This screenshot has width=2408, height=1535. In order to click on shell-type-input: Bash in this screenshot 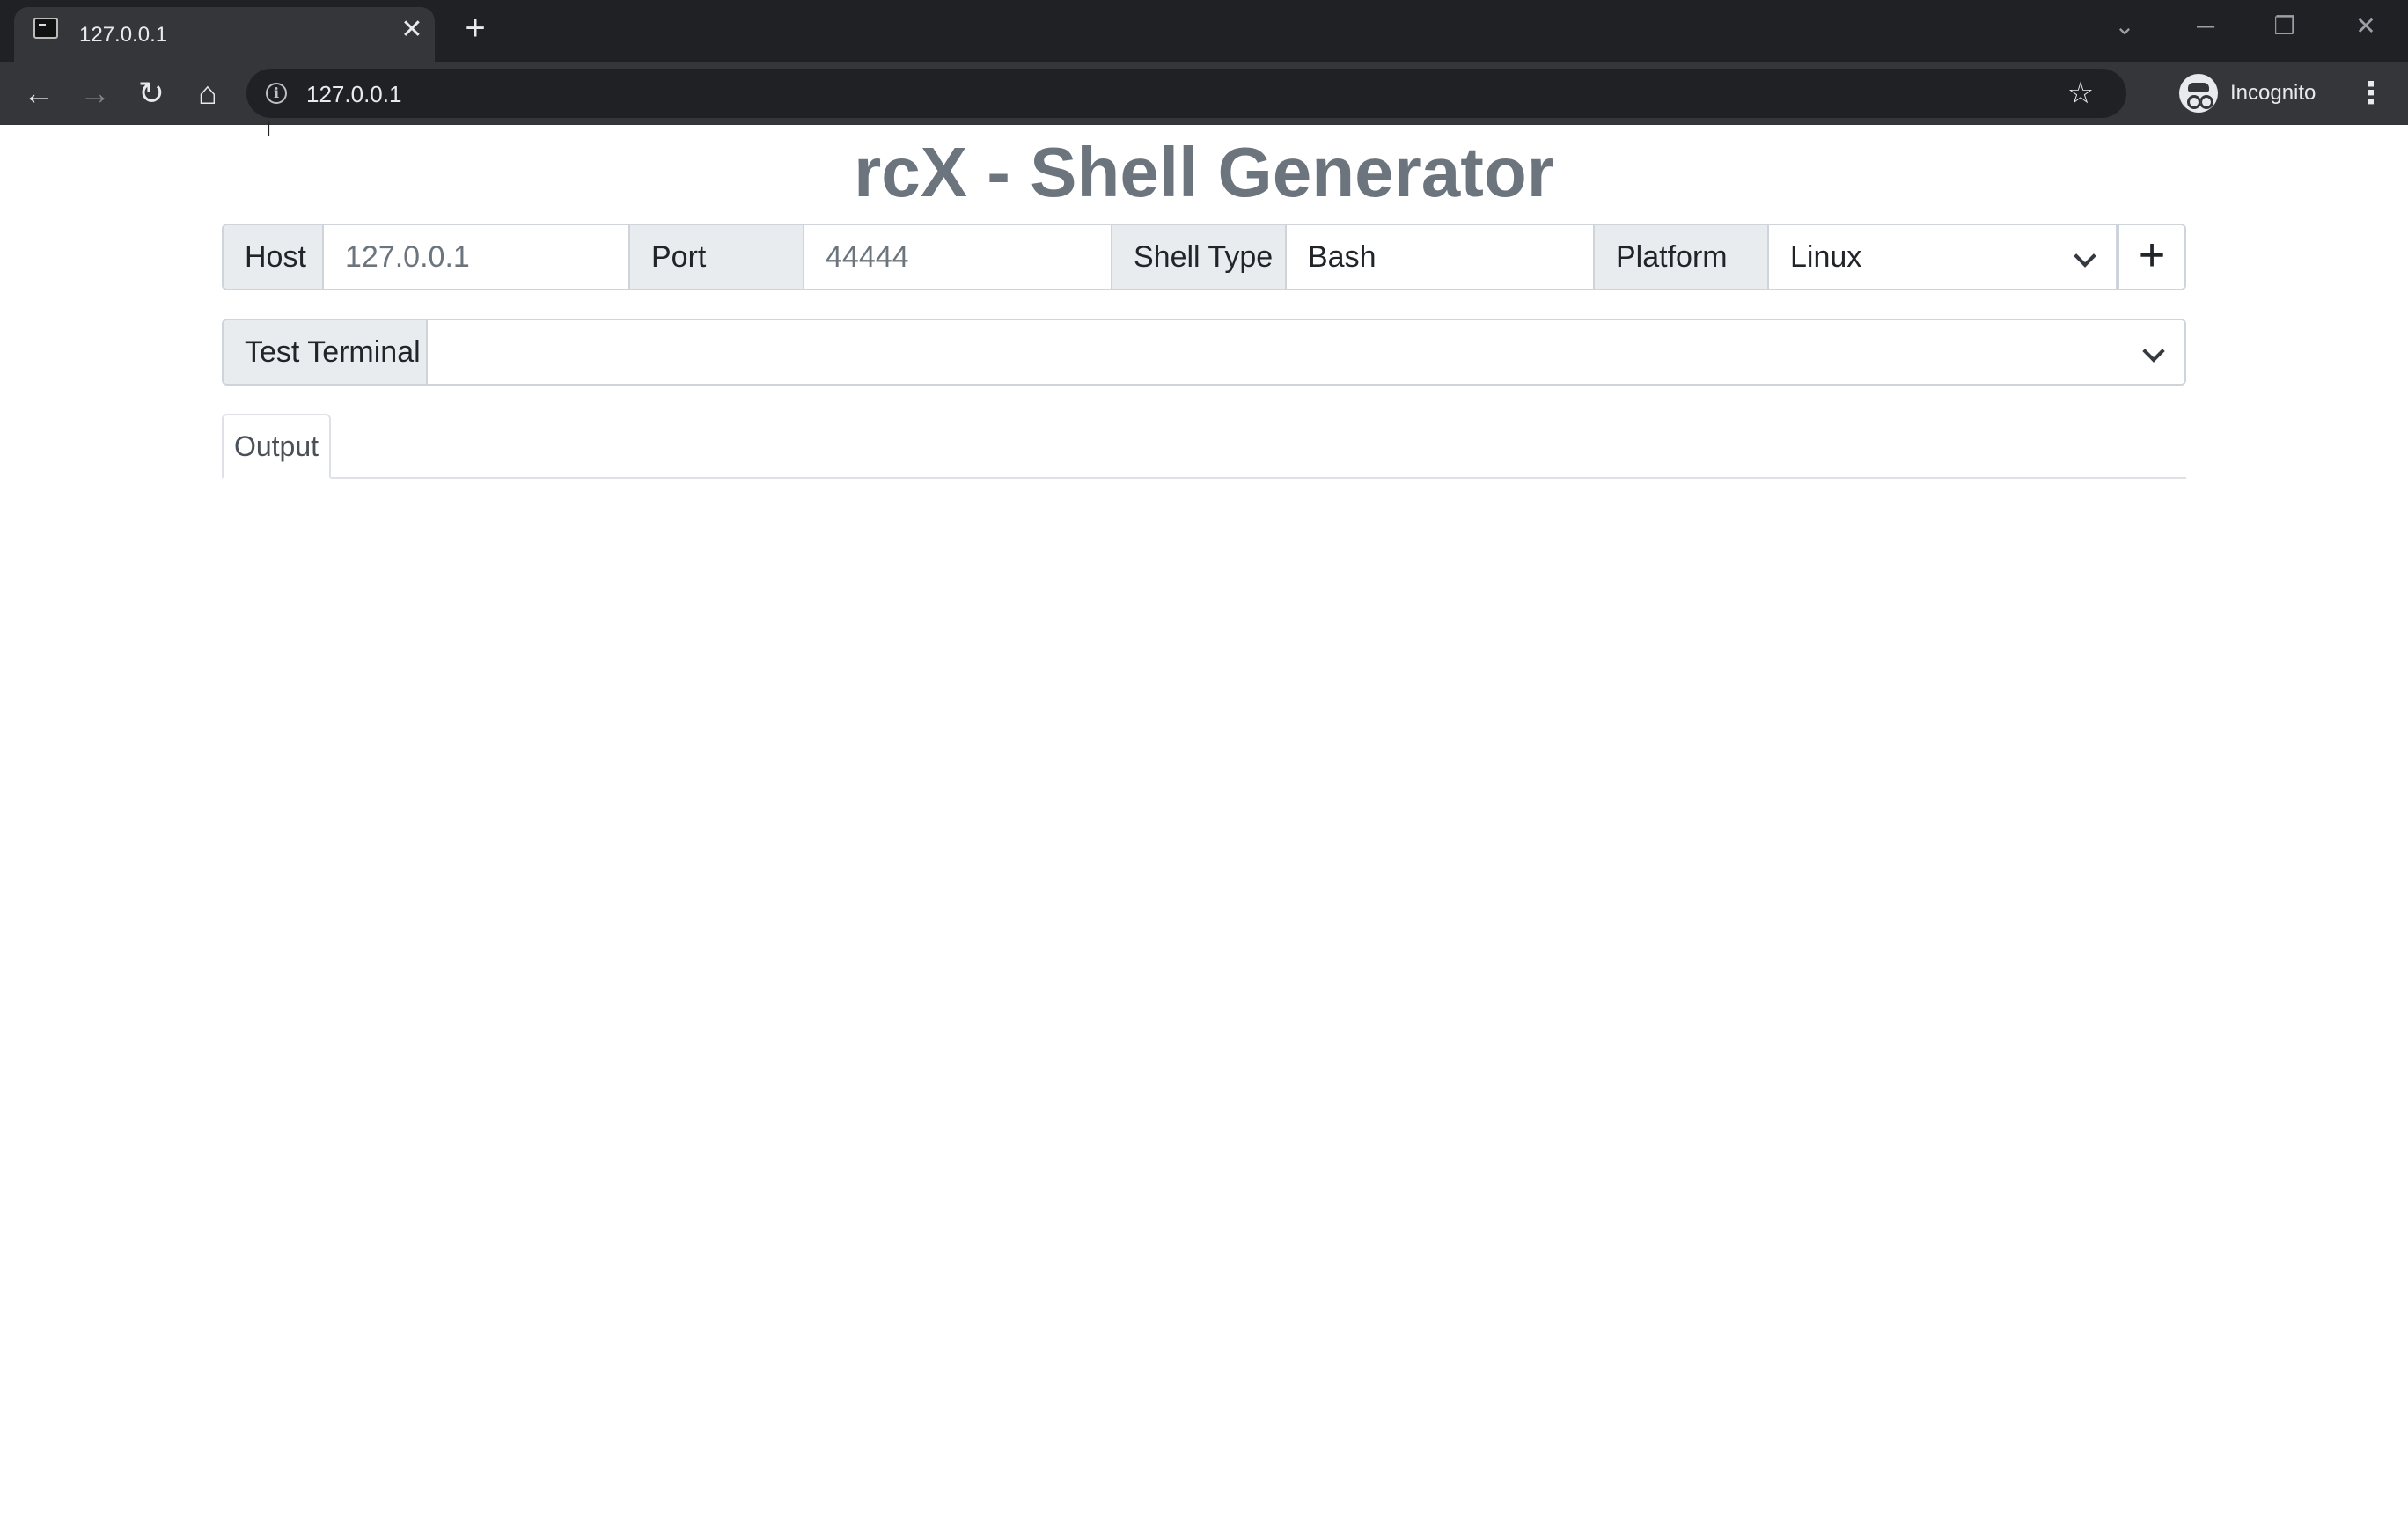, I will do `click(1441, 257)`.